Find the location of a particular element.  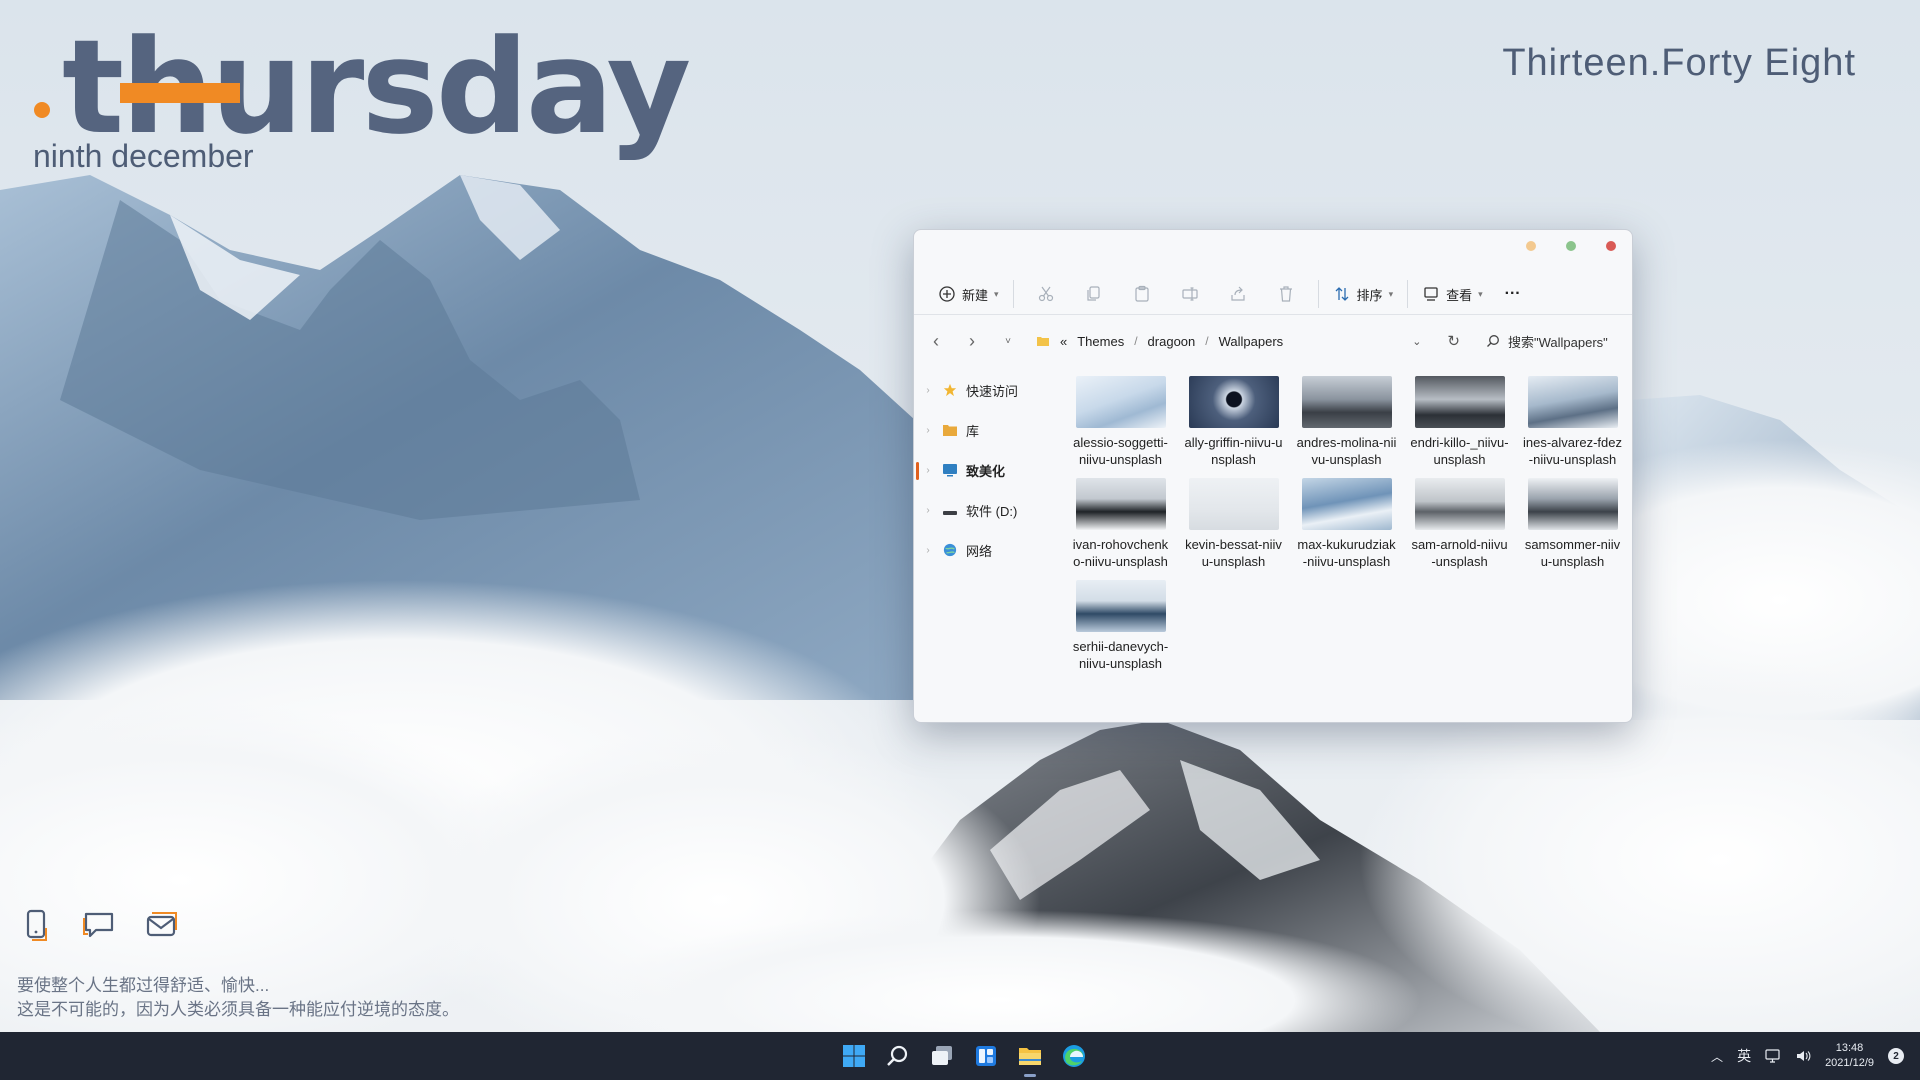

back-button: ‹ is located at coordinates (936, 341).